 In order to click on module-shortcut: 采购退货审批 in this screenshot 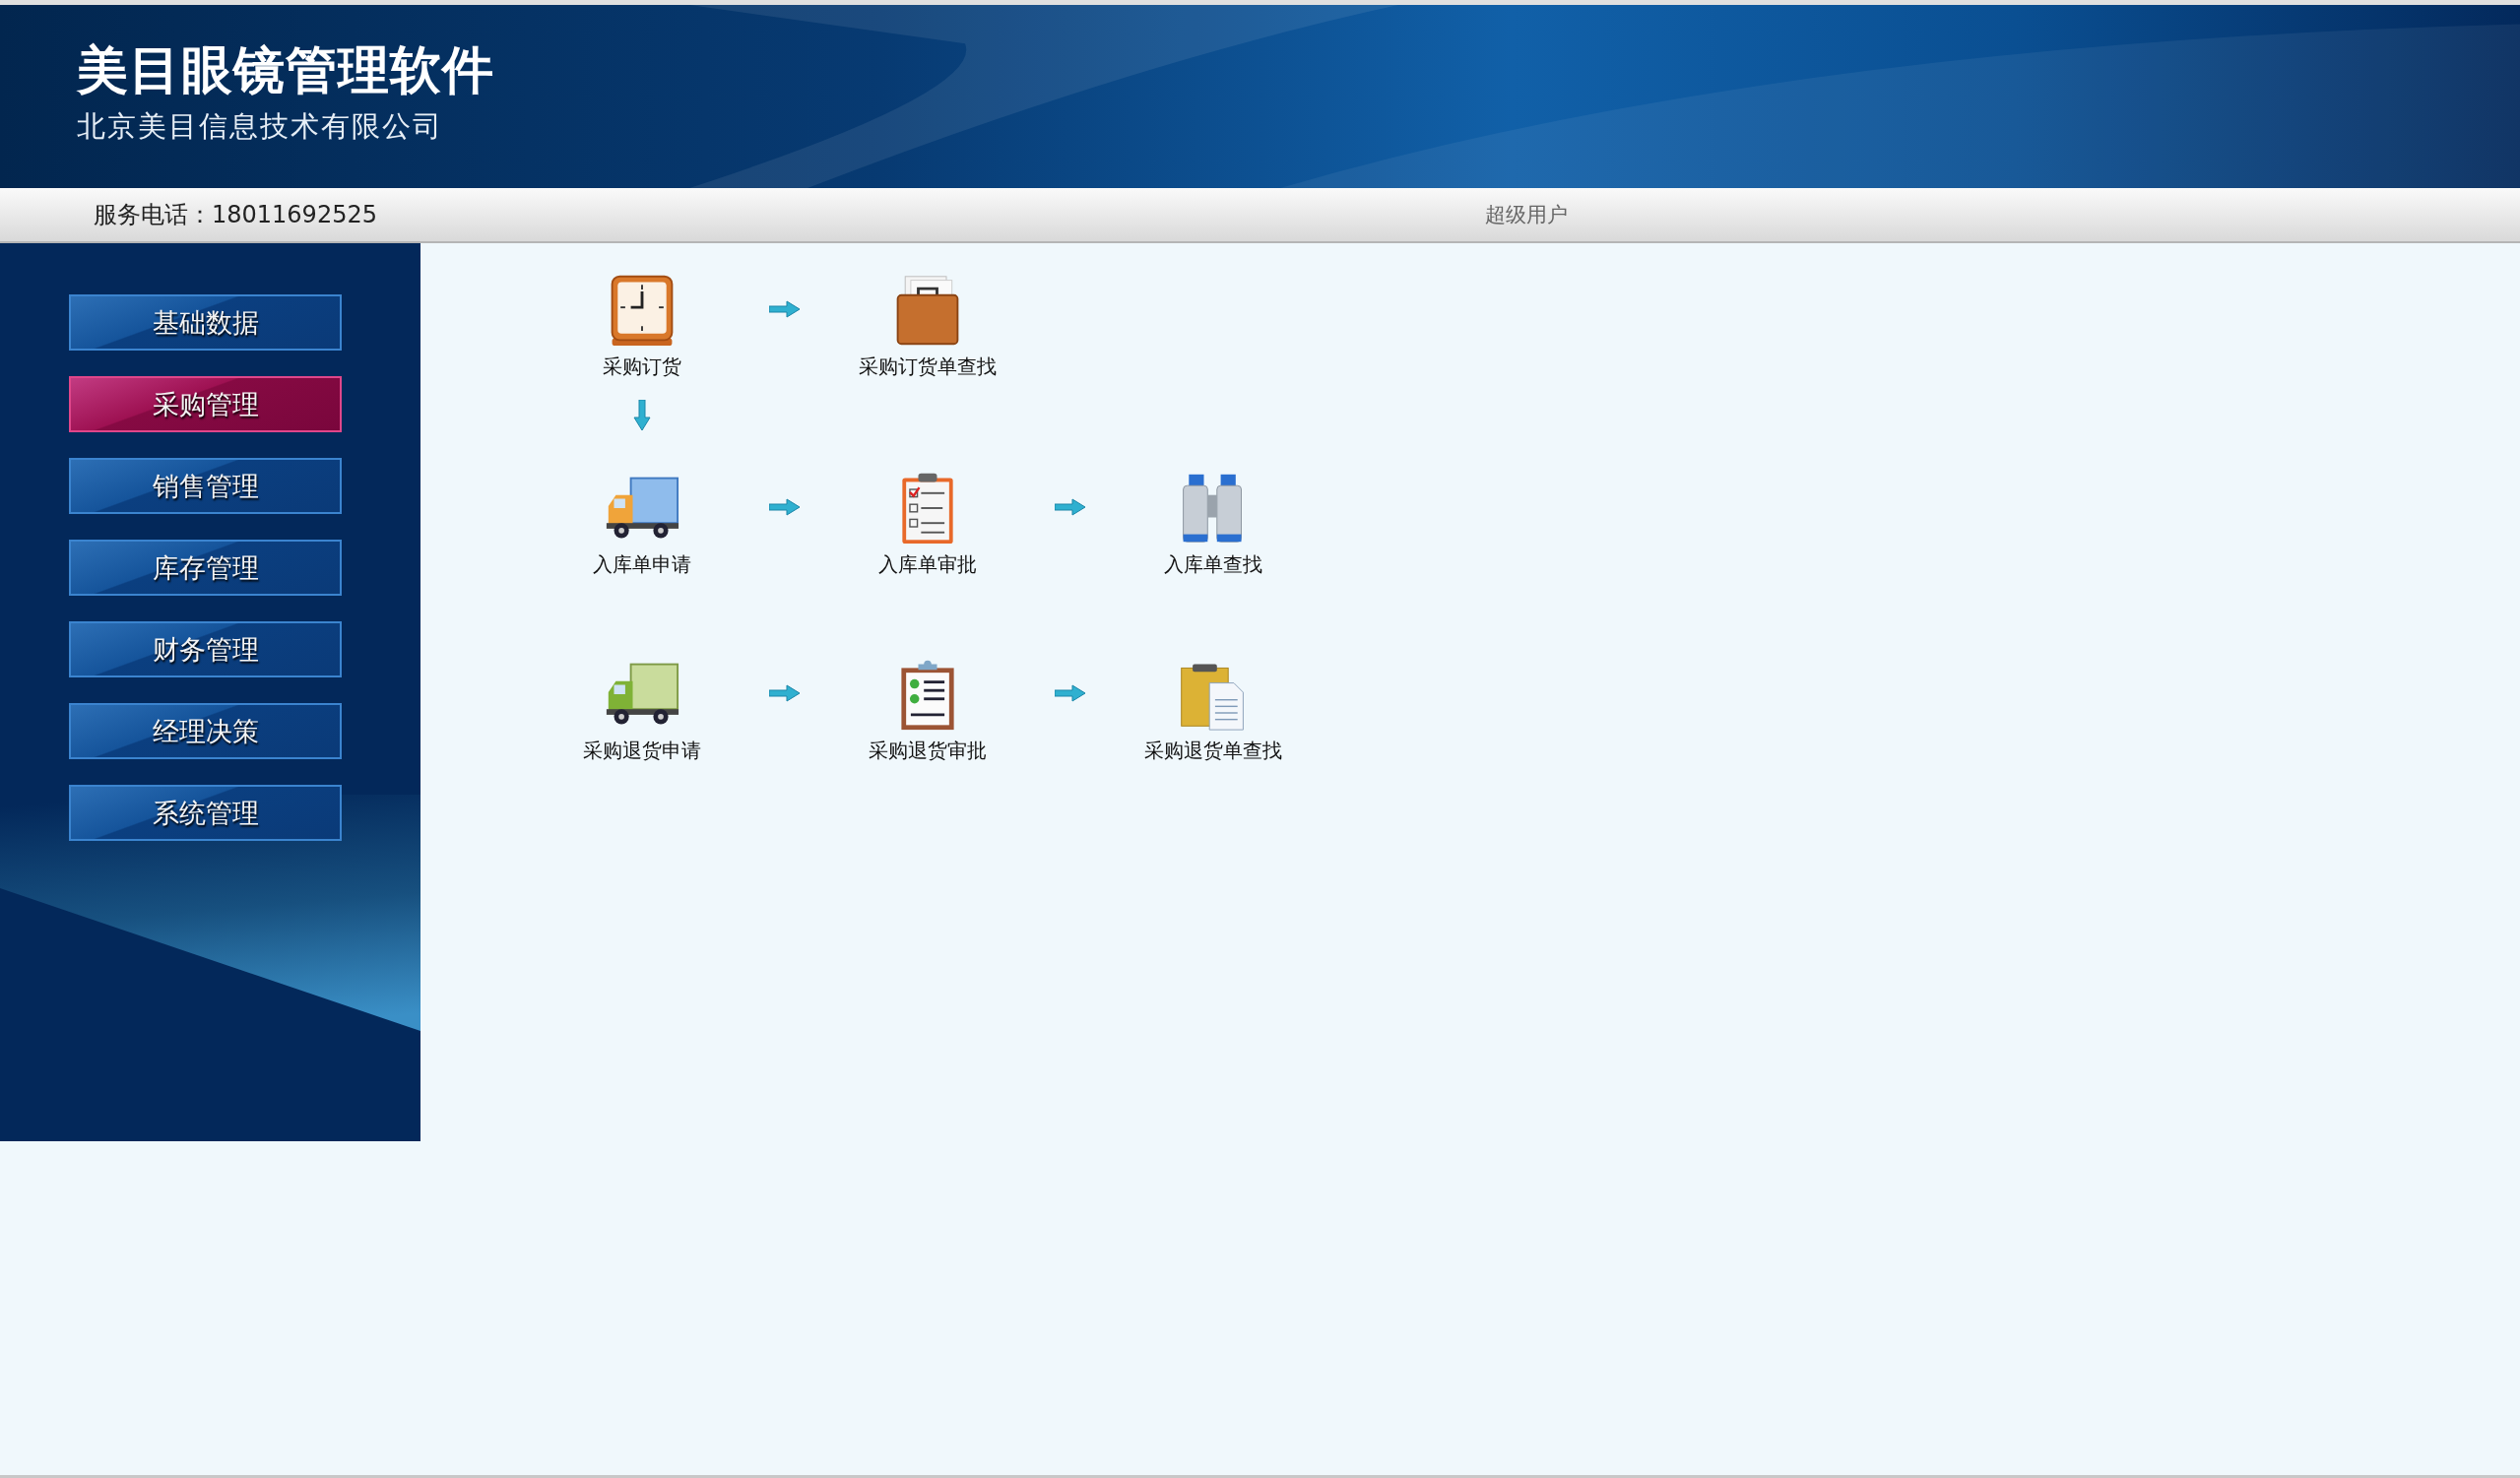, I will do `click(927, 710)`.